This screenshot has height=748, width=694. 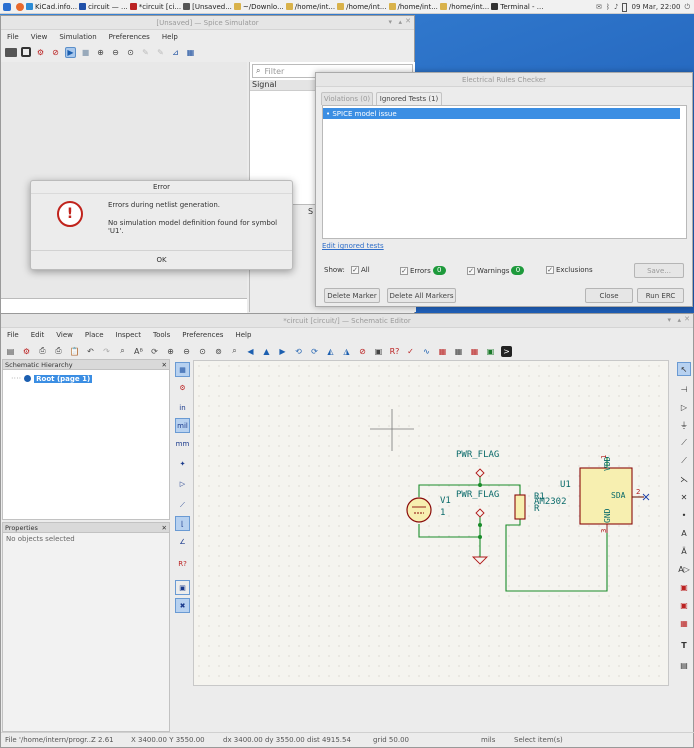 What do you see at coordinates (687, 7) in the screenshot?
I see `power-icon: ⏻` at bounding box center [687, 7].